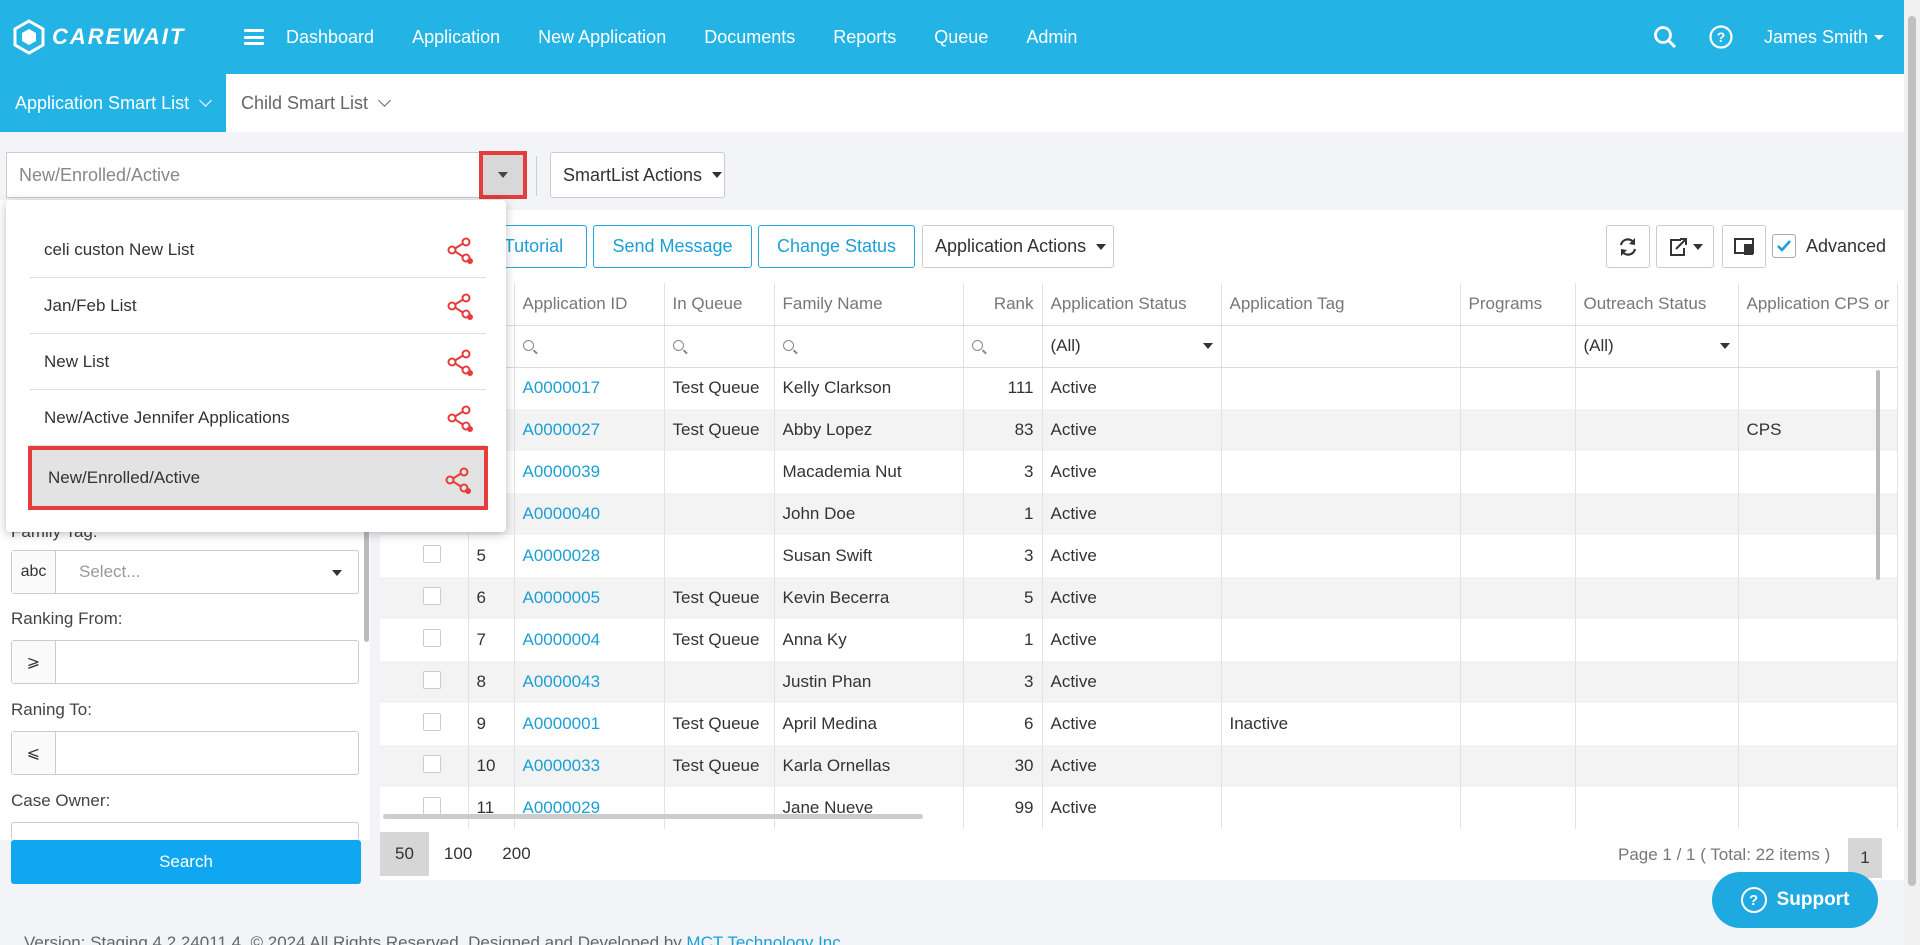  I want to click on application-id-cell: A0000001, so click(589, 724).